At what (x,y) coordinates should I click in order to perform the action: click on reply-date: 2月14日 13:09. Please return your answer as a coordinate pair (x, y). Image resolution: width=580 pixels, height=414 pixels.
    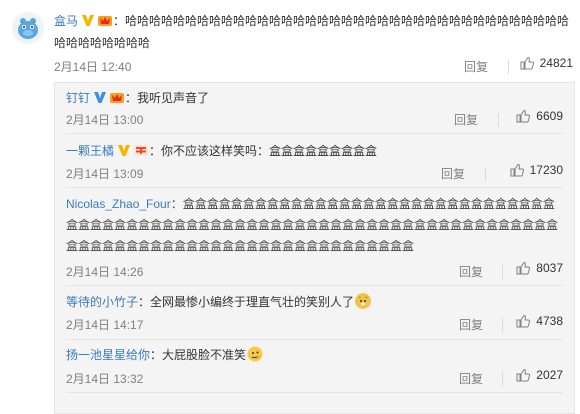
    Looking at the image, I should click on (105, 174).